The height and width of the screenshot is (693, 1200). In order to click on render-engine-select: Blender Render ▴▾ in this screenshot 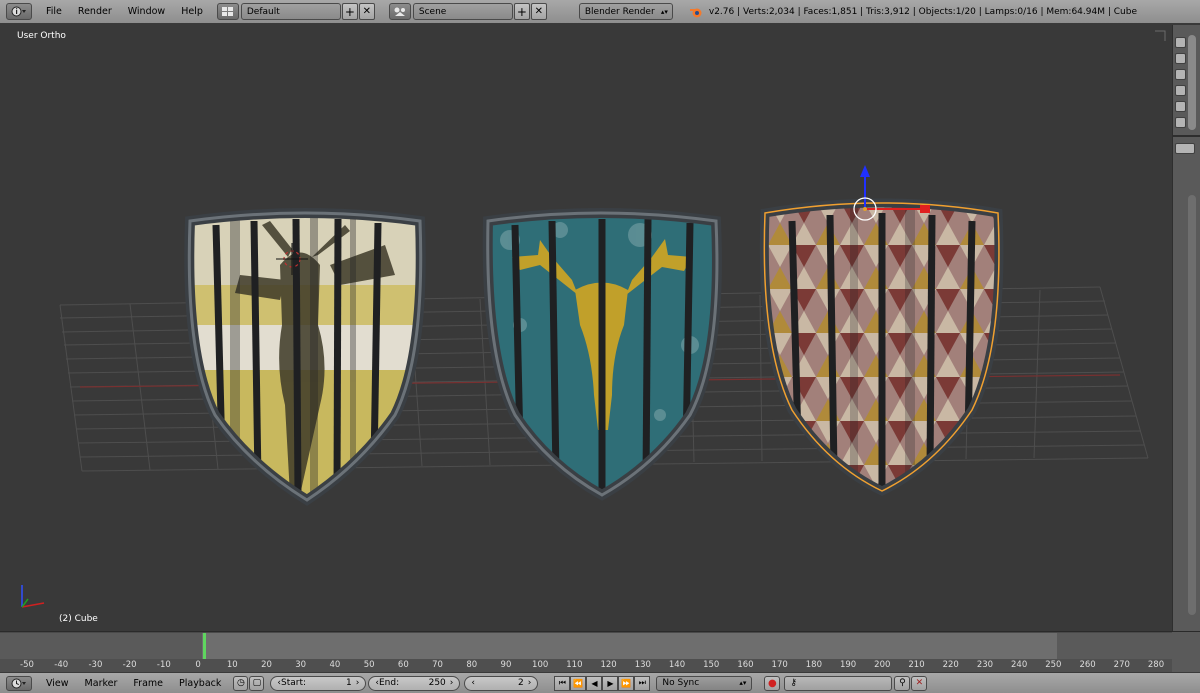, I will do `click(625, 11)`.